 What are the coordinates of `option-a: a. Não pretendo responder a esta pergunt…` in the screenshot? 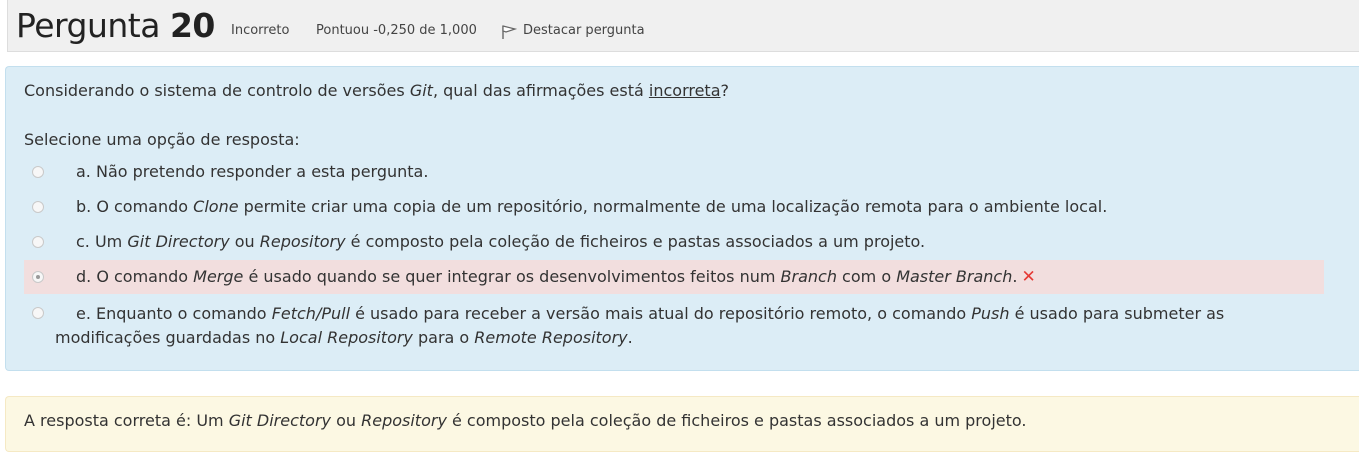 It's located at (674, 172).